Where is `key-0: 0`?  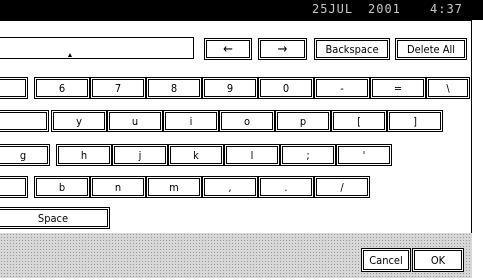 key-0: 0 is located at coordinates (286, 88).